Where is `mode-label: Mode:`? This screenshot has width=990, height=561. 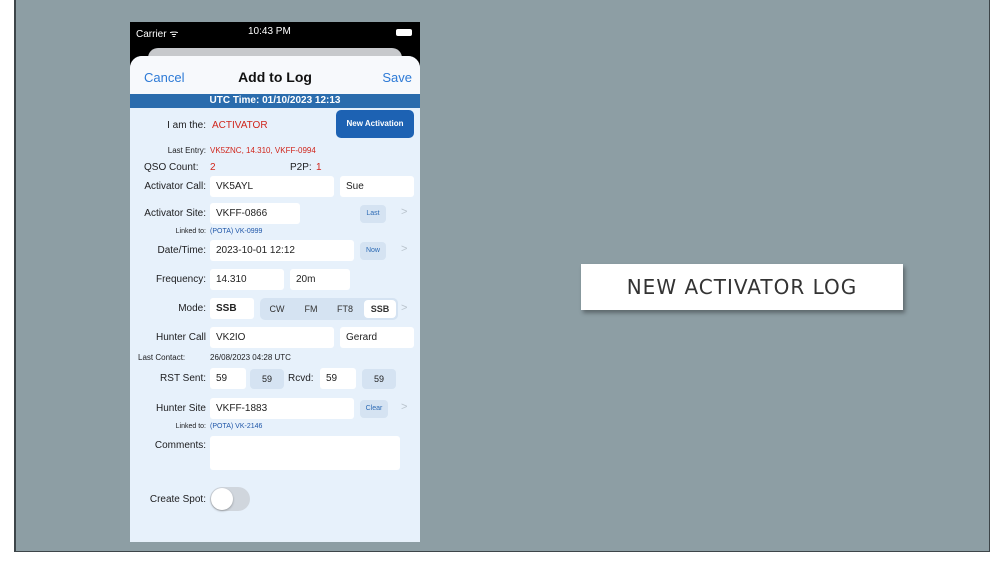
mode-label: Mode: is located at coordinates (192, 308).